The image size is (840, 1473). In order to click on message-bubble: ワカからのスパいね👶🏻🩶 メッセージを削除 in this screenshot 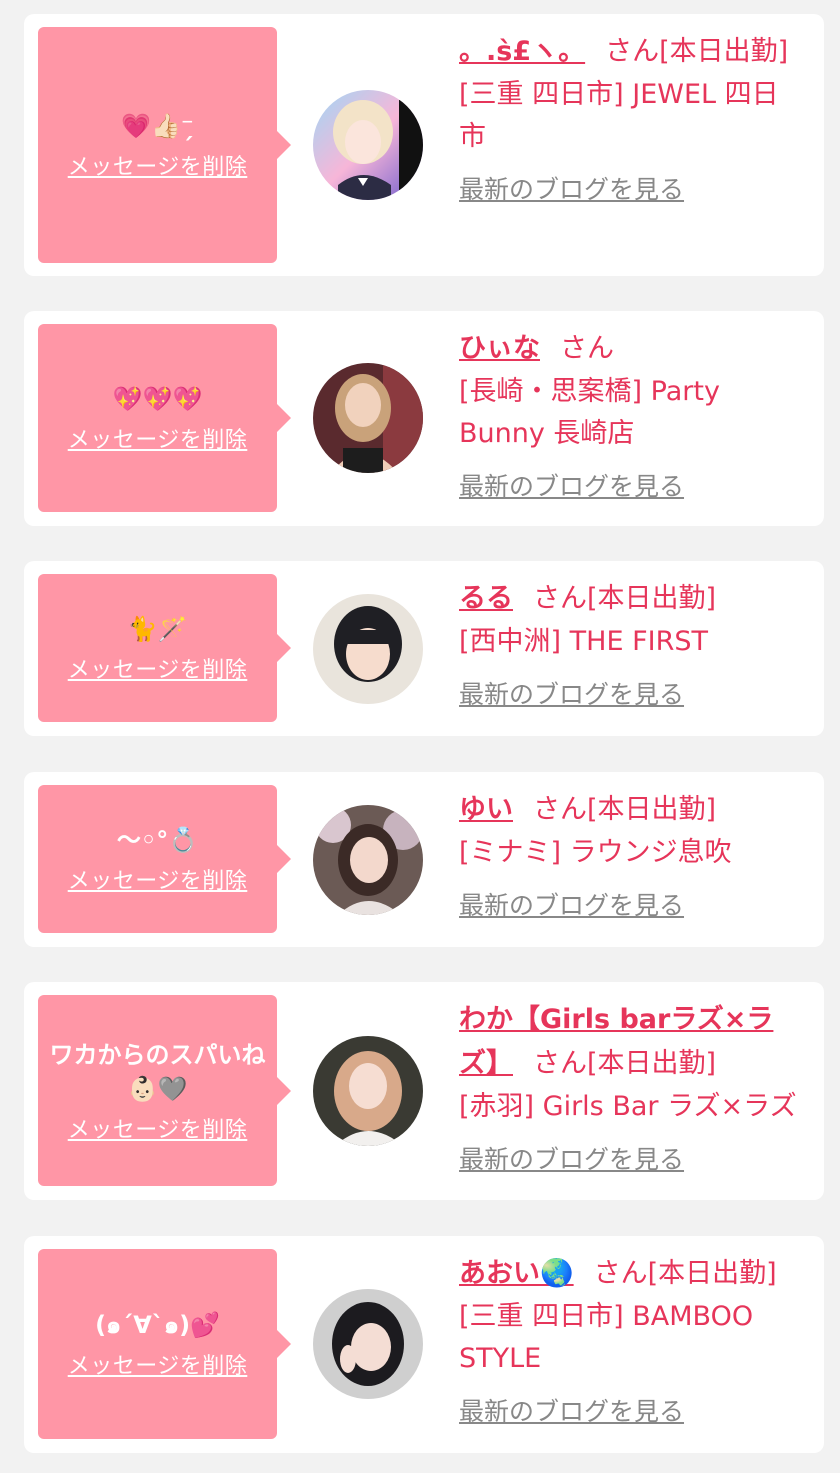, I will do `click(157, 1090)`.